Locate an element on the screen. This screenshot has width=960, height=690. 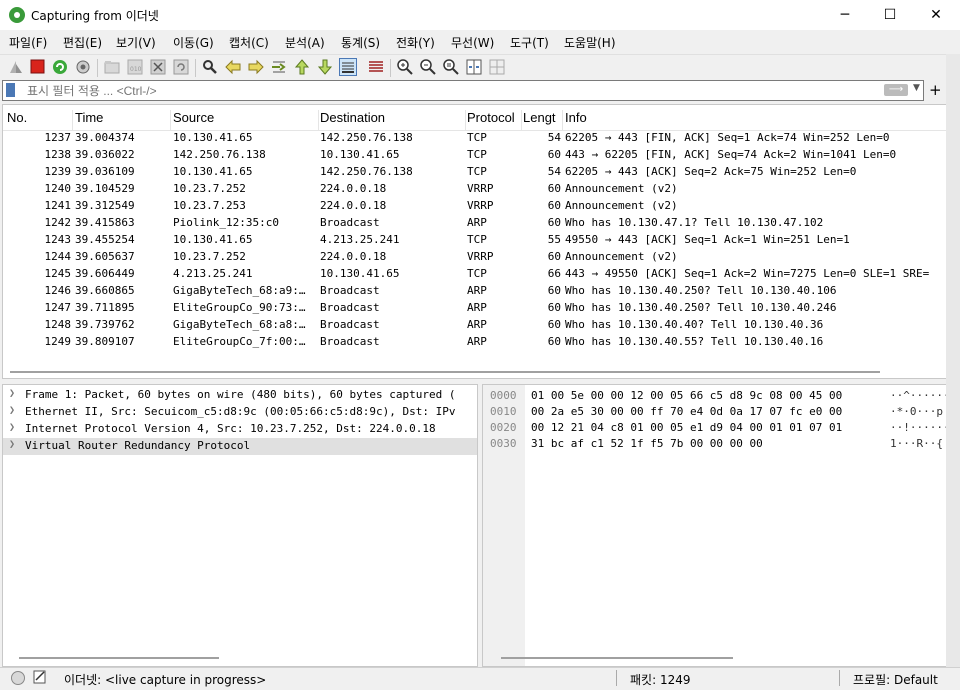
column-header-length: Lengt is located at coordinates (543, 120).